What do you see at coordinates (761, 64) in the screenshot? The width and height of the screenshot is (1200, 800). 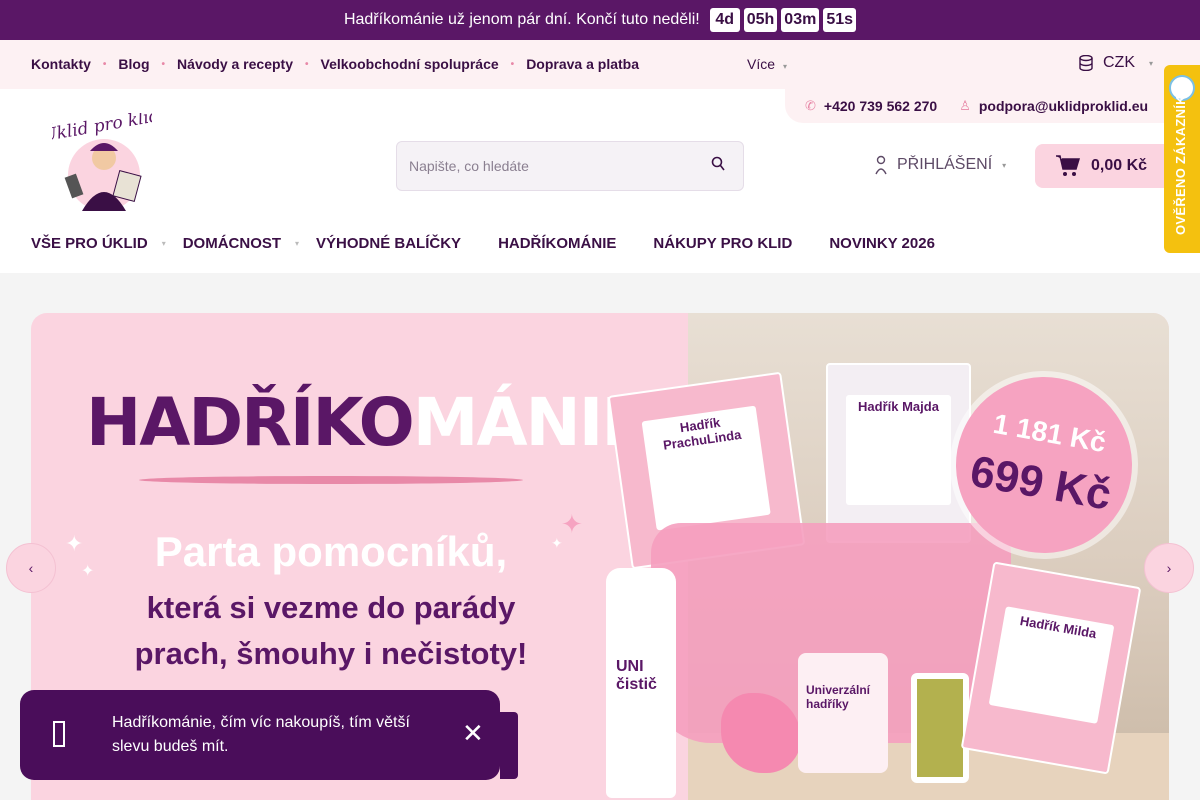 I see `more-label: Více` at bounding box center [761, 64].